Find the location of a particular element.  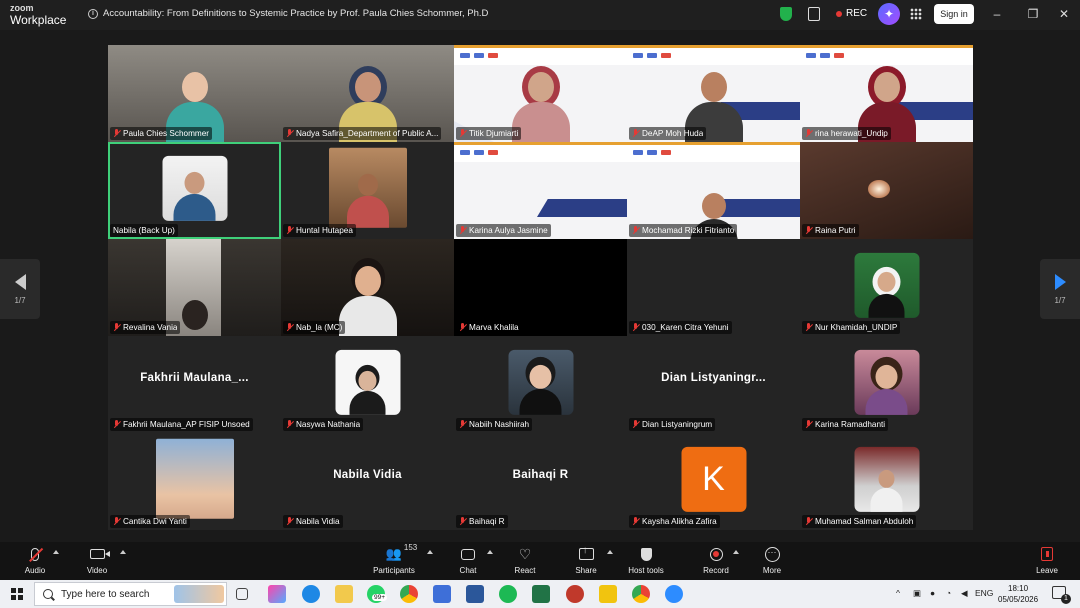

edge-browser-icon is located at coordinates (311, 594).